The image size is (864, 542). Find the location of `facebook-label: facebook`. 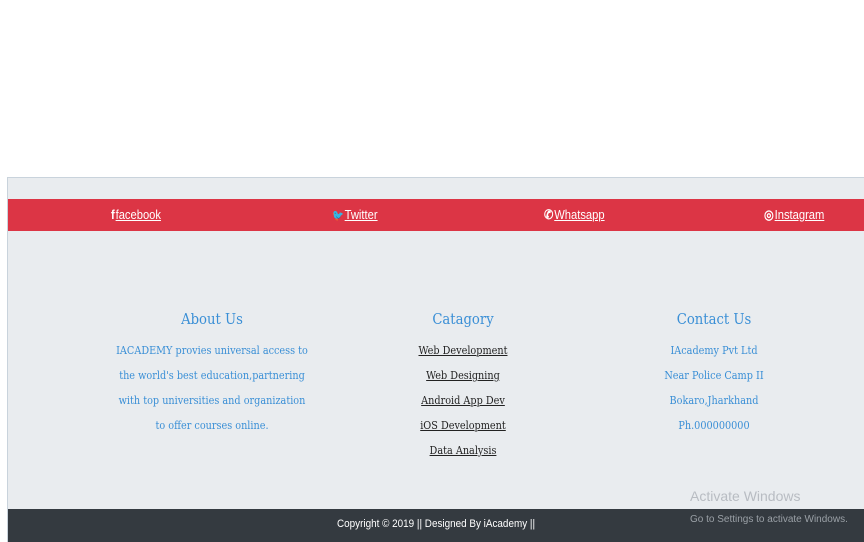

facebook-label: facebook is located at coordinates (138, 214).